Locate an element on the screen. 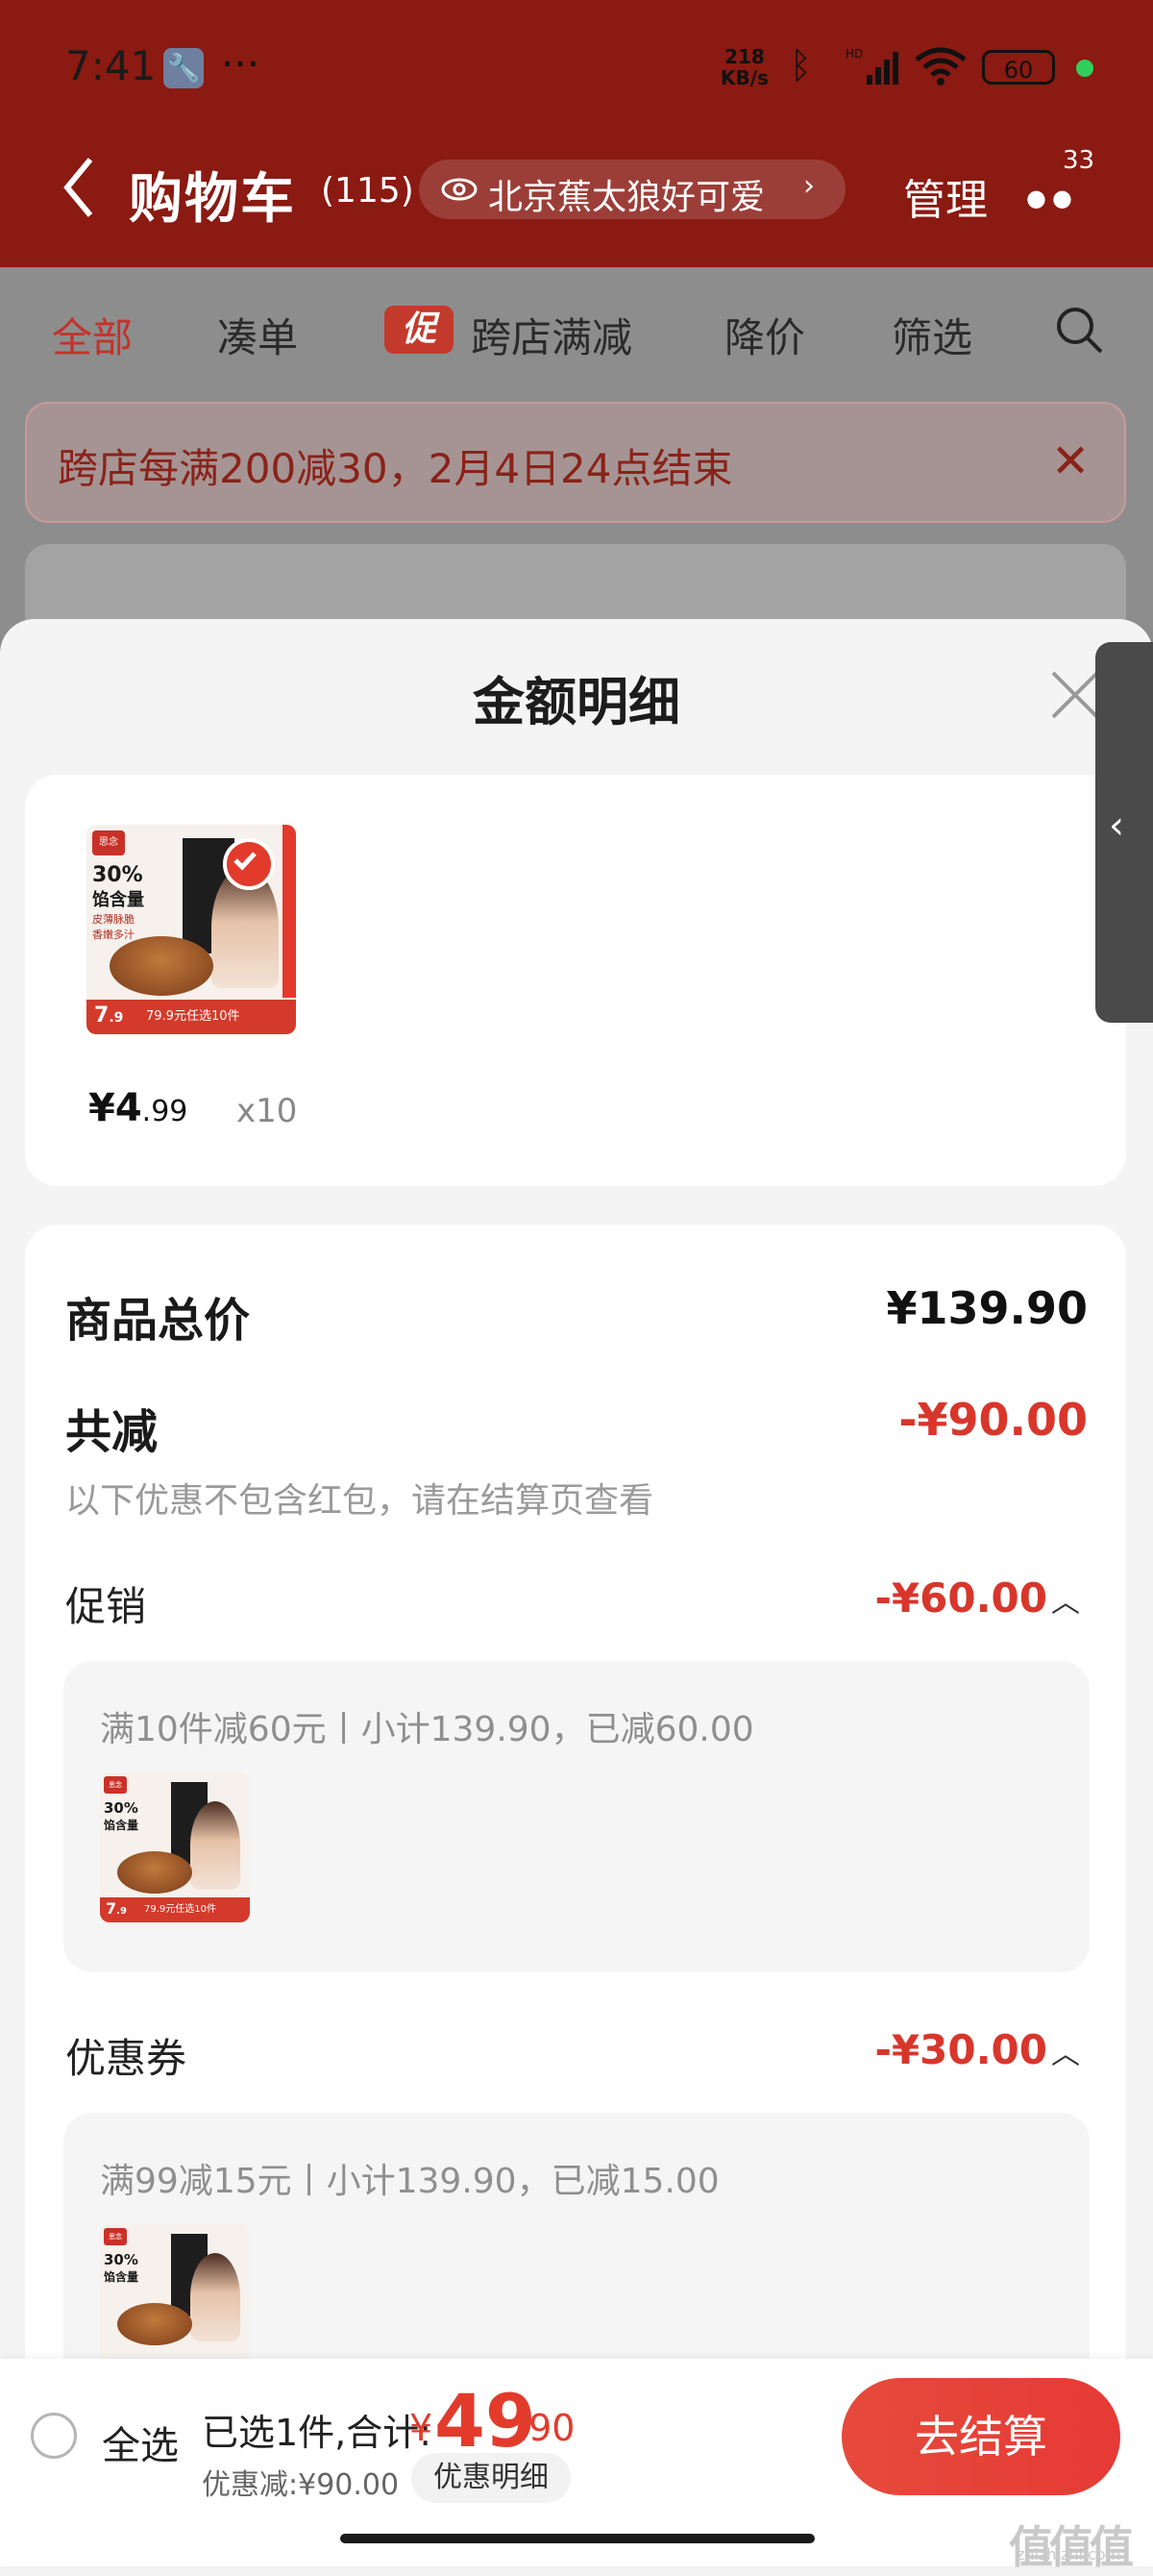 This screenshot has width=1153, height=2576. promo-tag-badge: 促 is located at coordinates (419, 330).